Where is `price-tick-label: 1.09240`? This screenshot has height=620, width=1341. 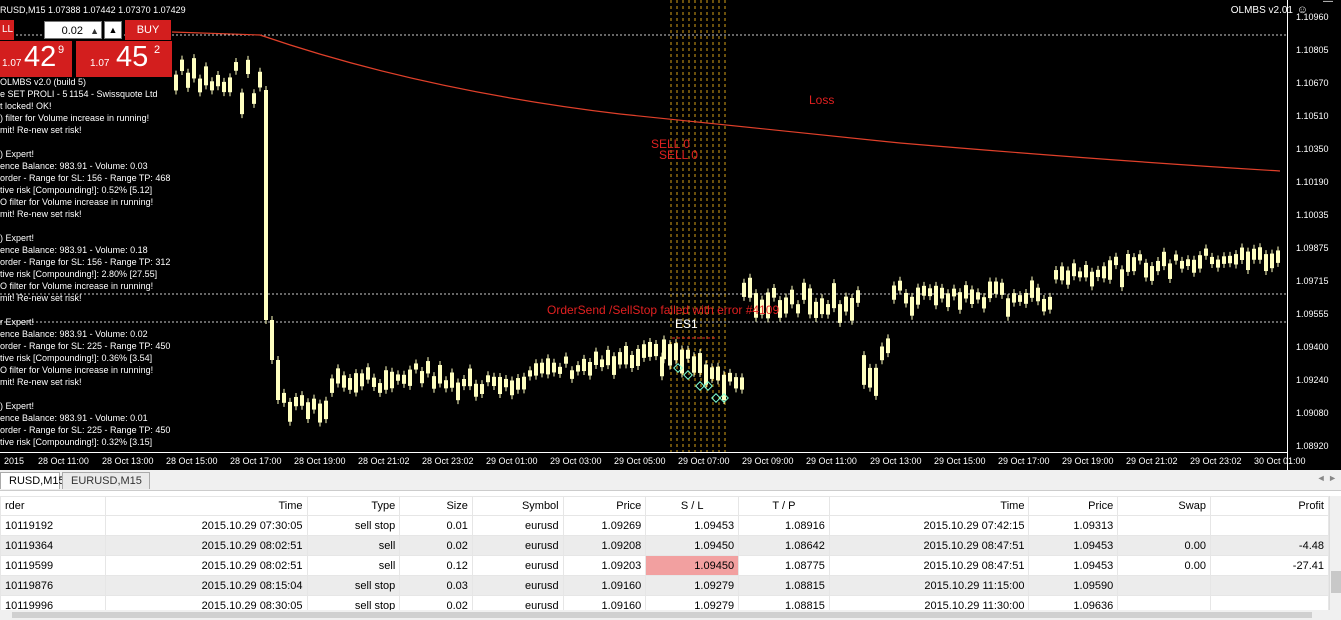 price-tick-label: 1.09240 is located at coordinates (1312, 380).